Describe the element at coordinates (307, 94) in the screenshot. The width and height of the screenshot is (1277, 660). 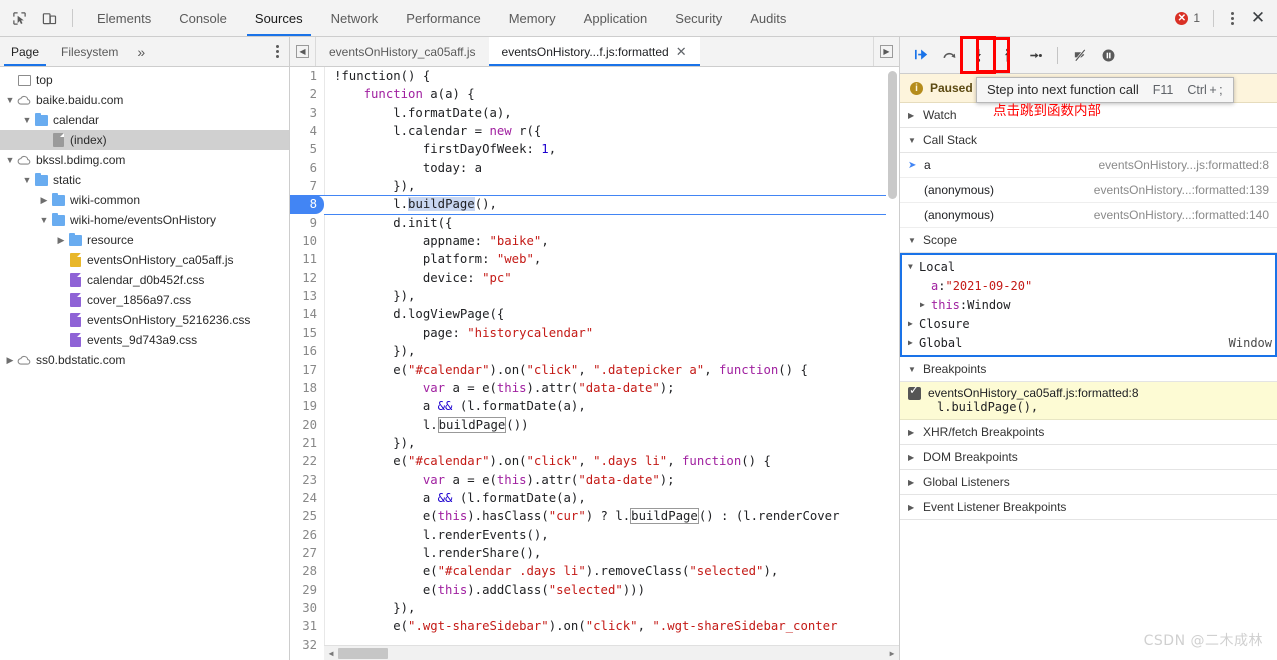
I see `line-number: 2` at that location.